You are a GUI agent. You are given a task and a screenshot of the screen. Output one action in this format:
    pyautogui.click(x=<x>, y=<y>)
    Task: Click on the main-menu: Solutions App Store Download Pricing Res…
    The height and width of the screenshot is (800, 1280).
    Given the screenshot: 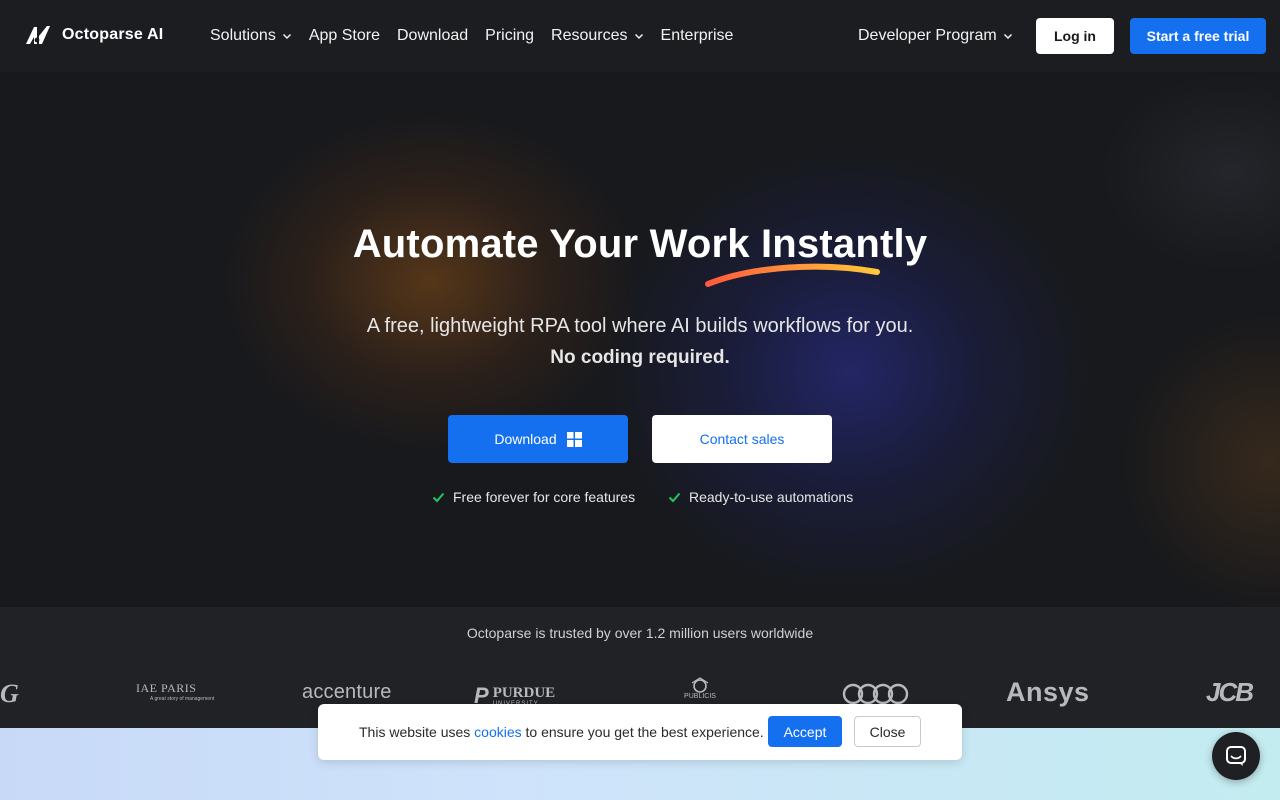 What is the action you would take?
    pyautogui.click(x=471, y=36)
    